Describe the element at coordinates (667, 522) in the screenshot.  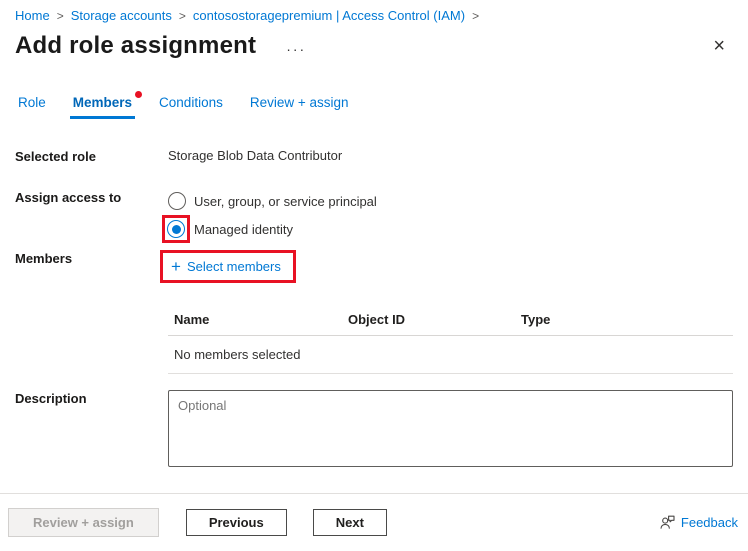
I see `feedback-person-icon` at that location.